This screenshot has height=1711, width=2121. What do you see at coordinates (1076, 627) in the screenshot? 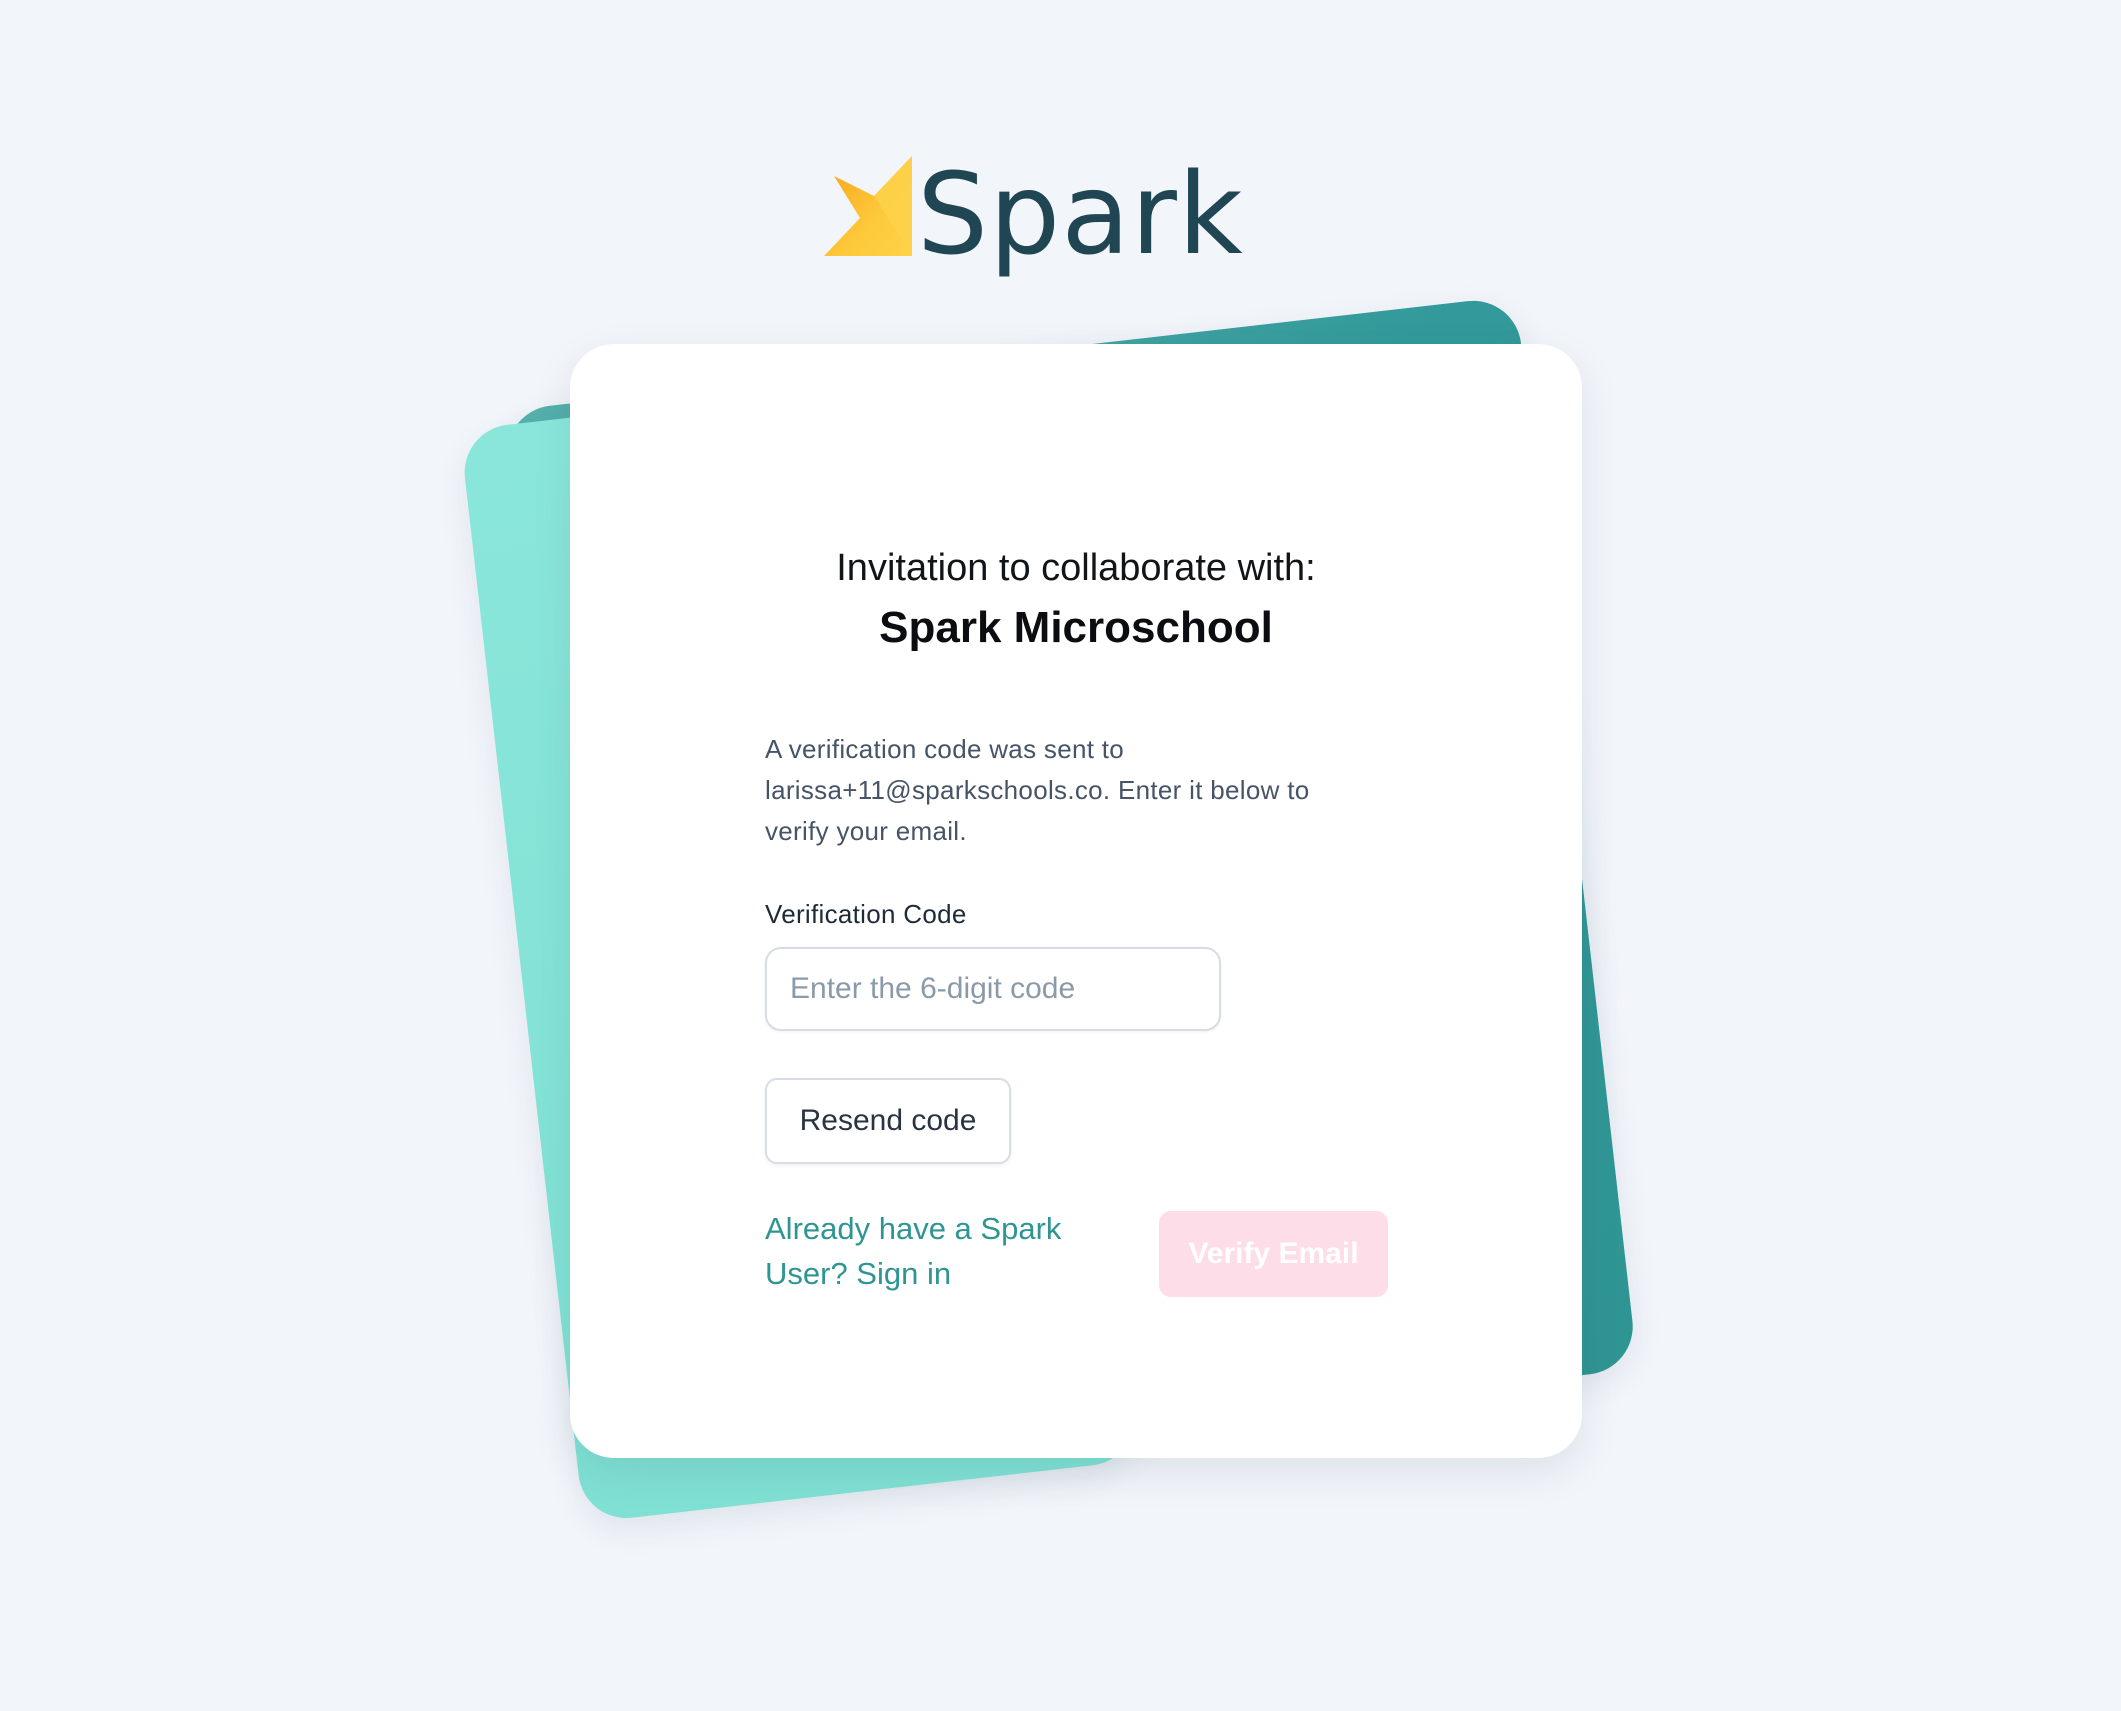
I see `organization-name: Spark Microschool` at bounding box center [1076, 627].